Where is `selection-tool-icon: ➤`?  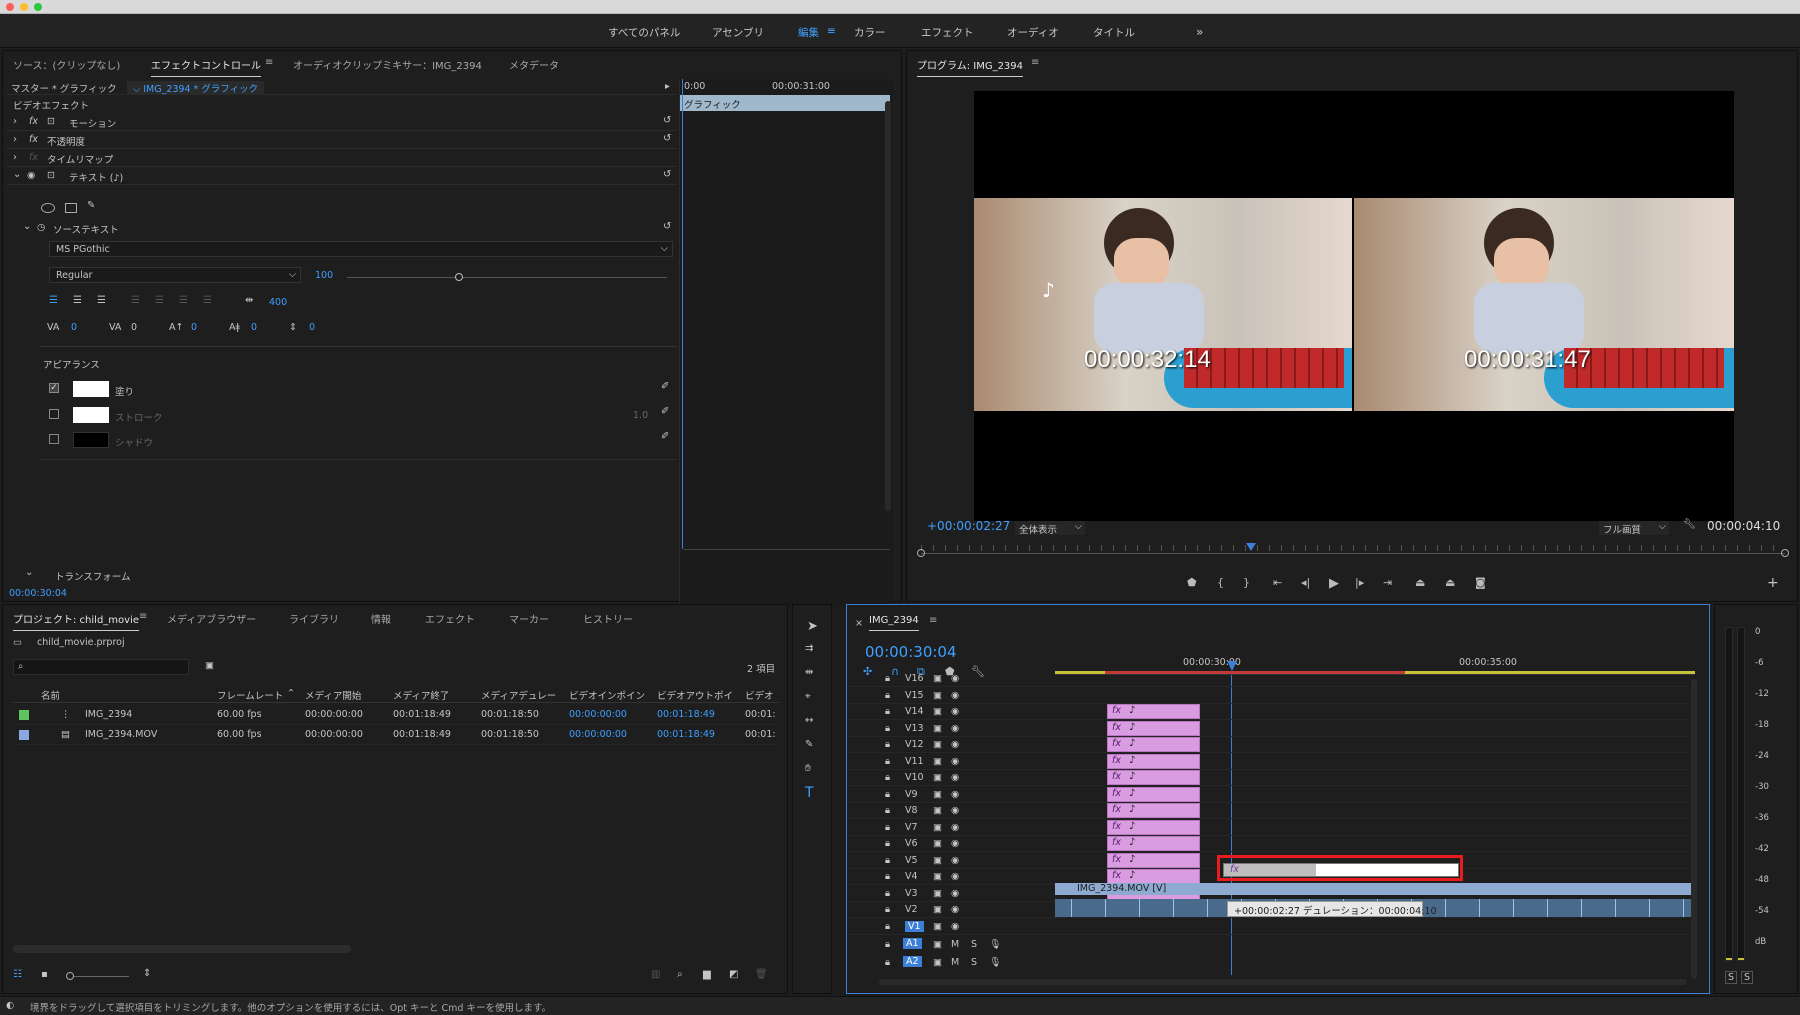
selection-tool-icon: ➤ is located at coordinates (812, 626).